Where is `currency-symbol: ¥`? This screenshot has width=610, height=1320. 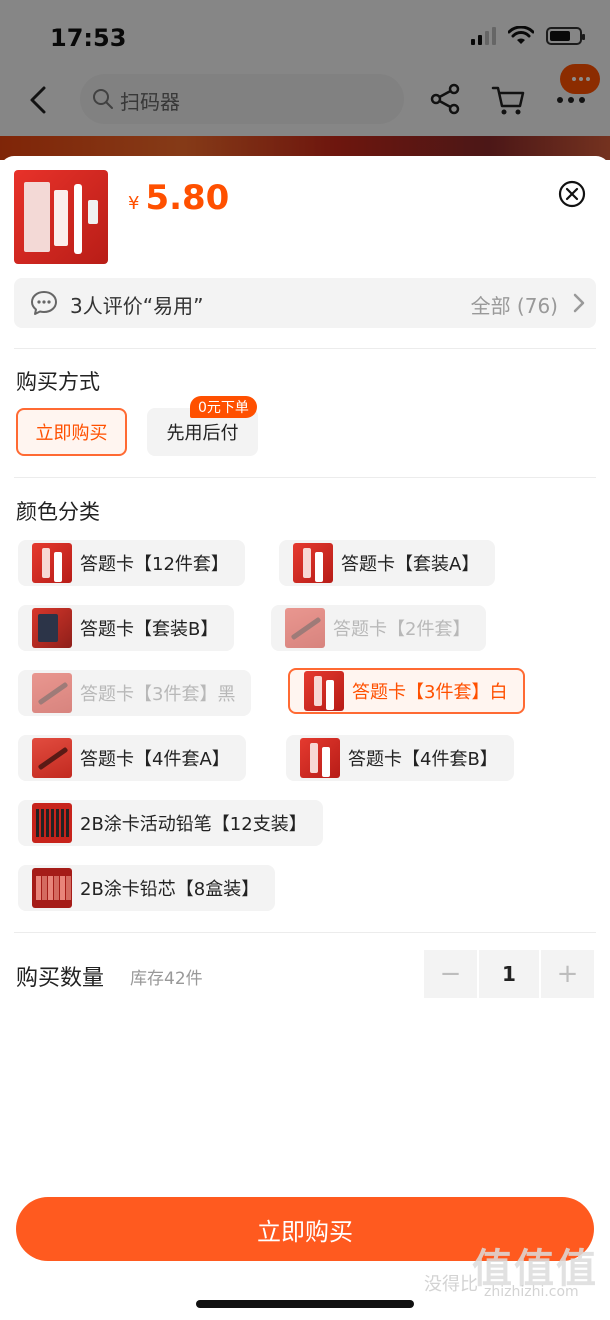
currency-symbol: ¥ is located at coordinates (134, 203).